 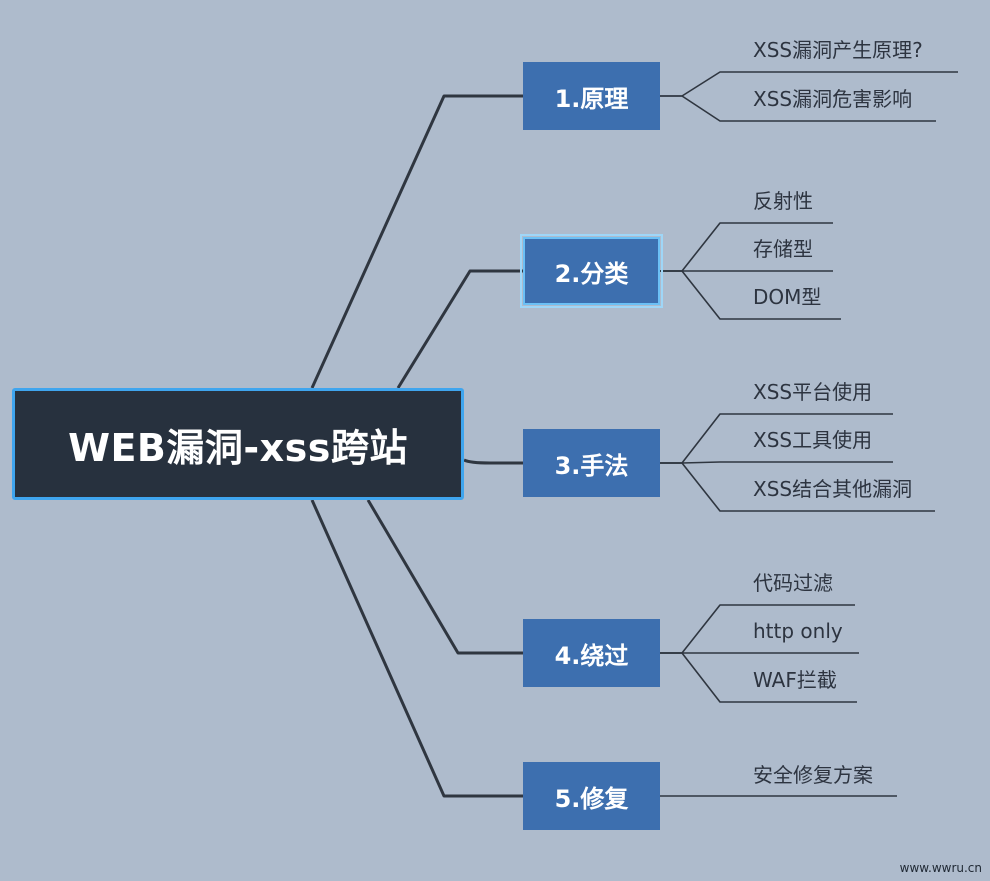 I want to click on leaf-topic: 反射性, so click(x=783, y=201).